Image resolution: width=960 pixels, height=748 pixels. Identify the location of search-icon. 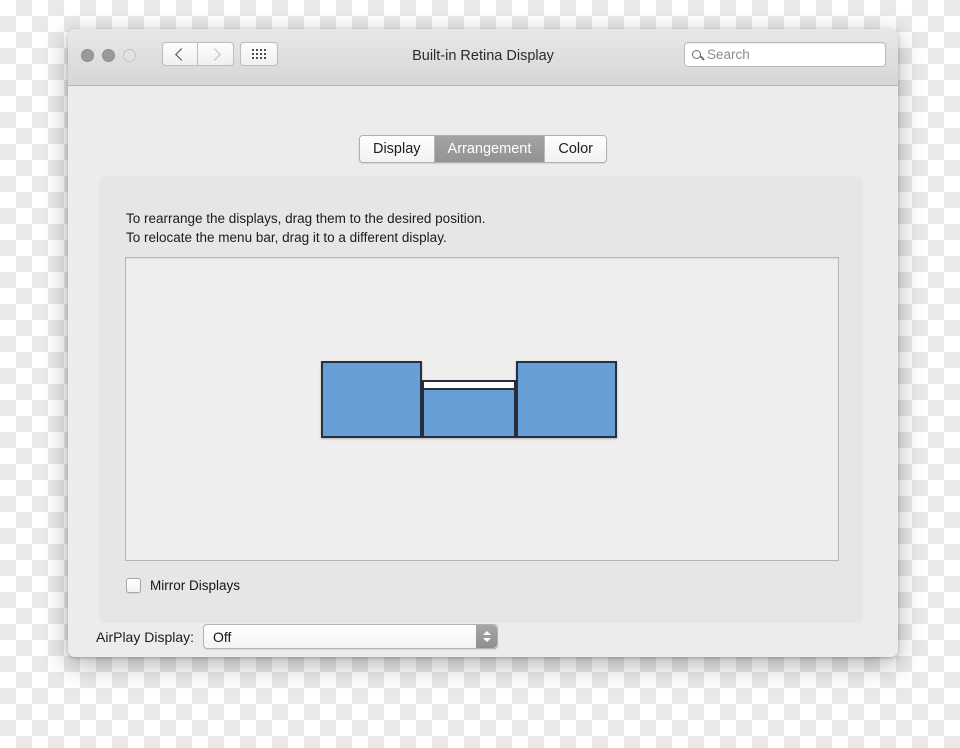
(696, 54).